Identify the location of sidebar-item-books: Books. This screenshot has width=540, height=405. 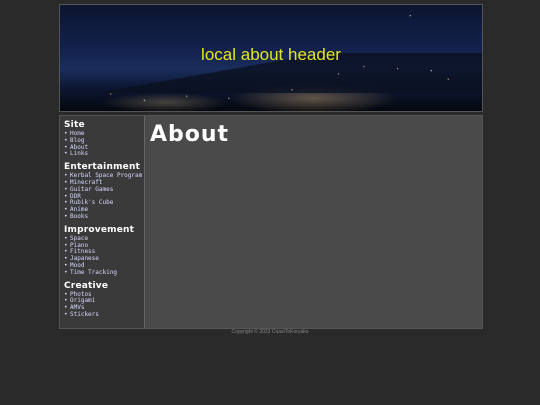
(104, 217).